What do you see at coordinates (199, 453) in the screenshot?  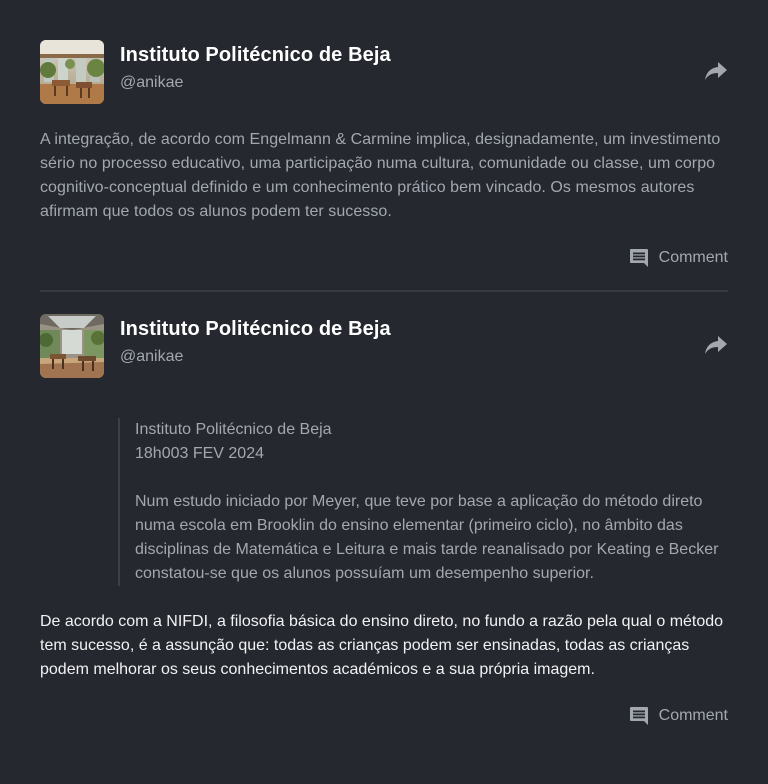 I see `quote-date: 18h003 FEV 2024` at bounding box center [199, 453].